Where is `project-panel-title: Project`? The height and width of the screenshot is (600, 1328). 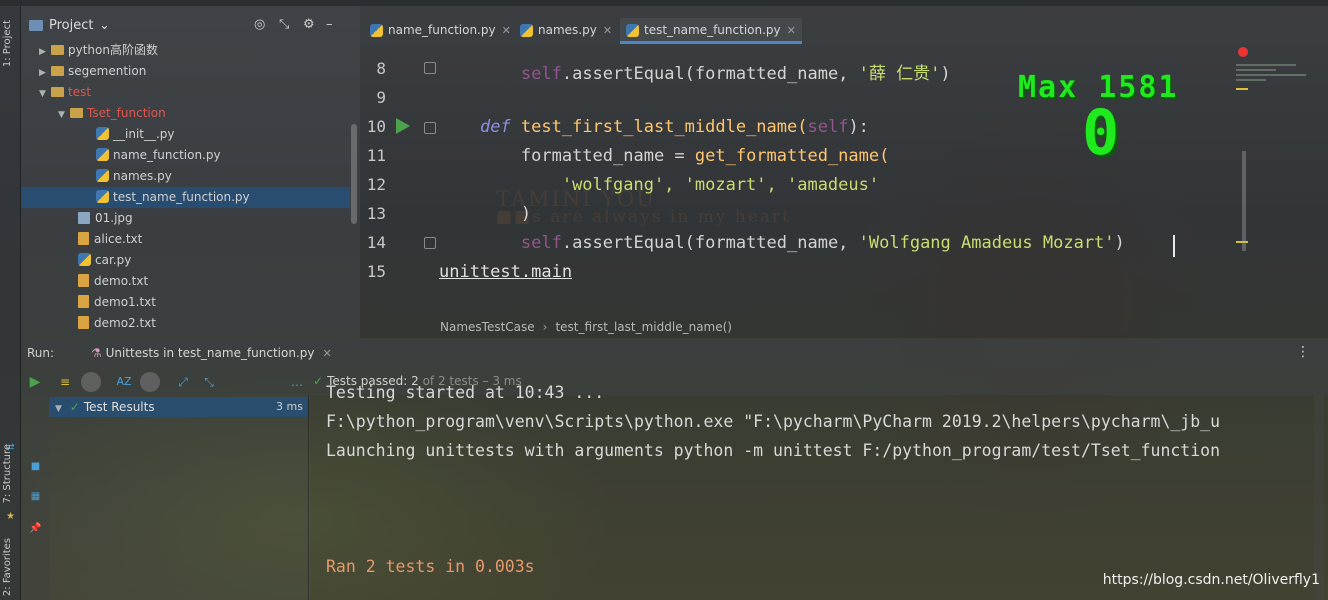 project-panel-title: Project is located at coordinates (71, 25).